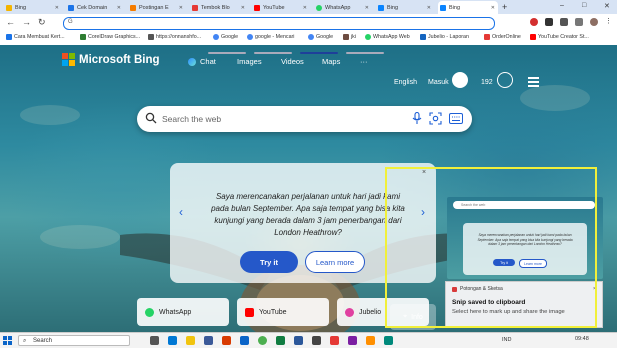 The height and width of the screenshot is (348, 617). What do you see at coordinates (391, 37) in the screenshot?
I see `bookmark-label: WhatsApp Web` at bounding box center [391, 37].